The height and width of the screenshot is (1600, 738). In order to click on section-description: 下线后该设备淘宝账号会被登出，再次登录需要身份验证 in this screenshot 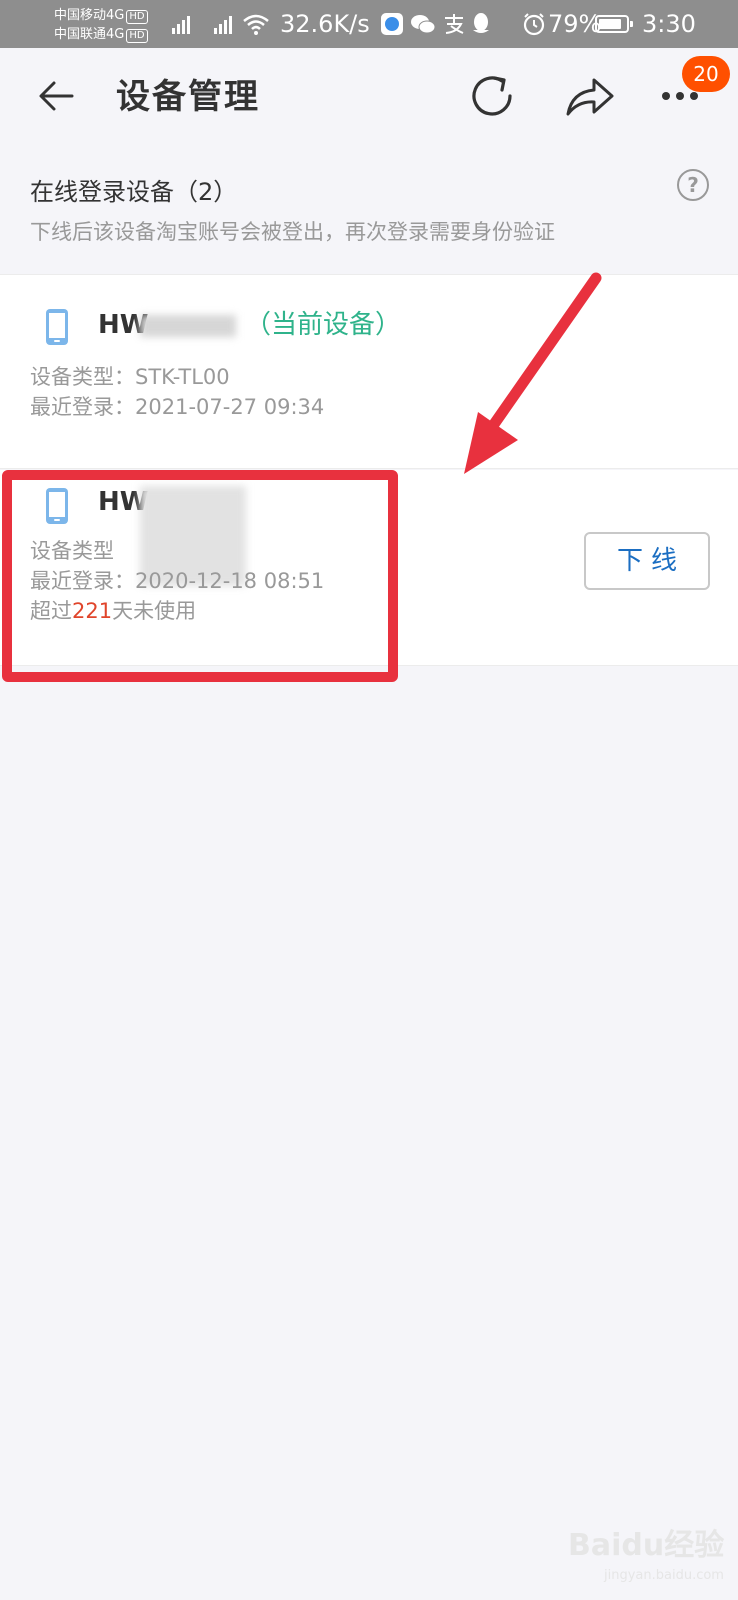, I will do `click(292, 232)`.